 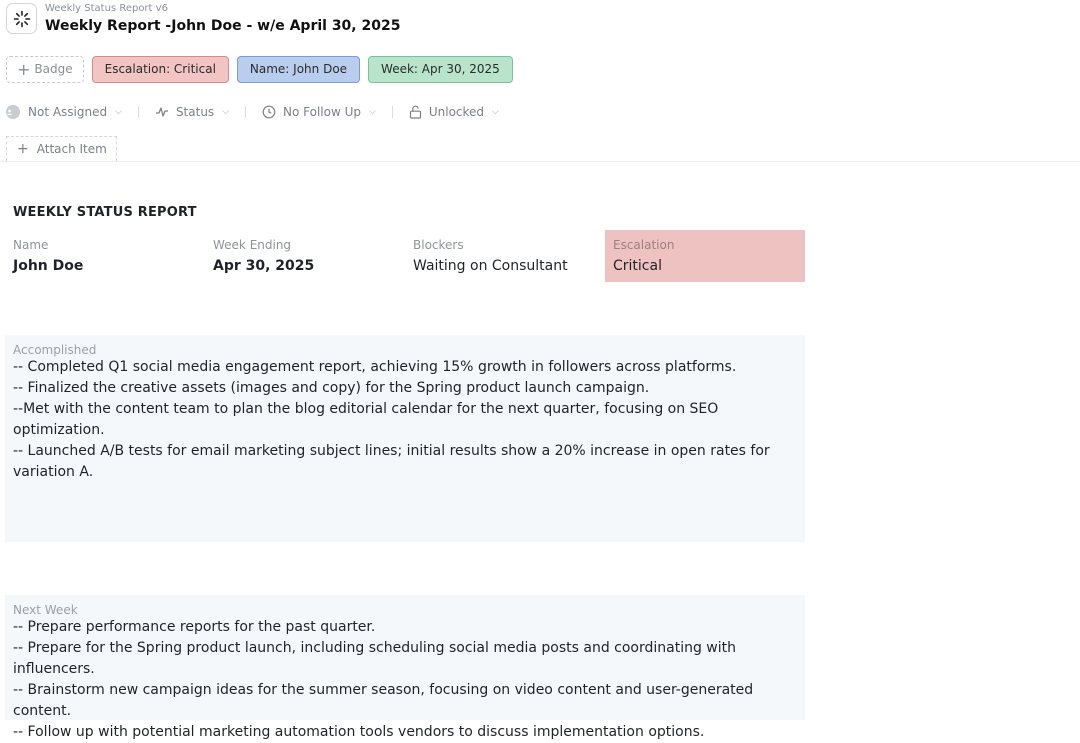 What do you see at coordinates (105, 256) in the screenshot?
I see `field-name: Name John Doe` at bounding box center [105, 256].